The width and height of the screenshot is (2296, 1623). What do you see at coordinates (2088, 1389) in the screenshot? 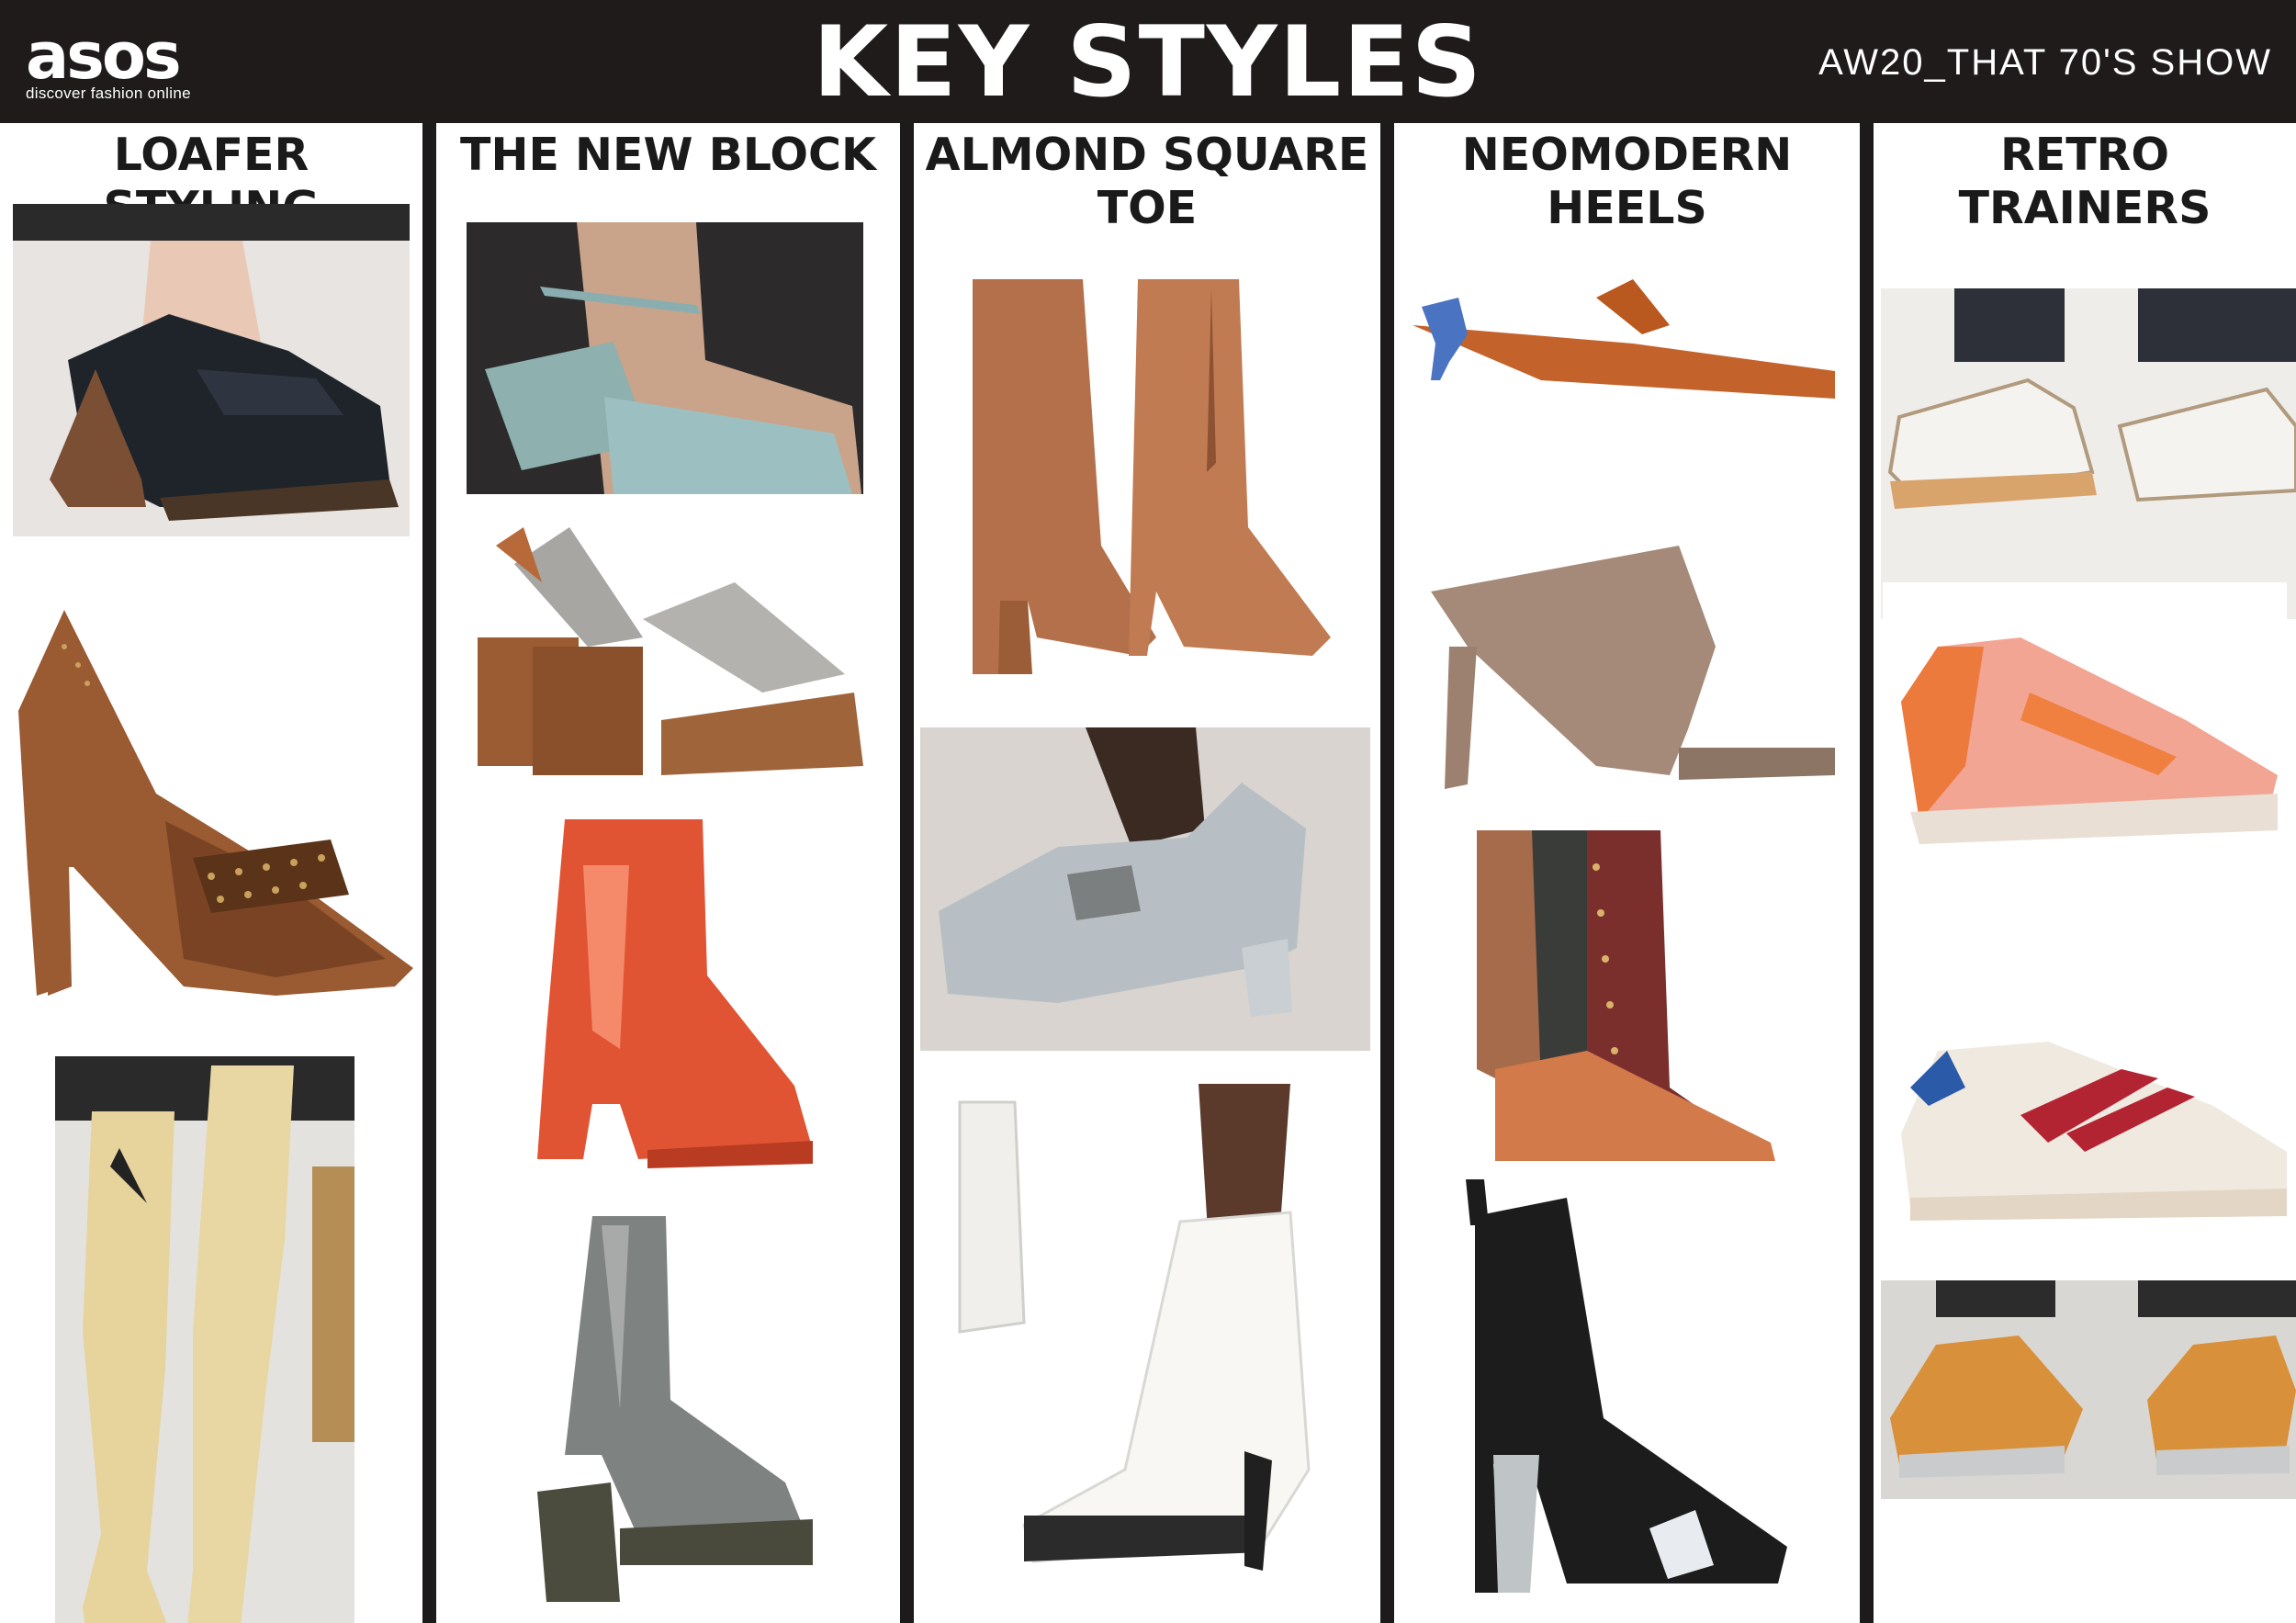
I see `orange-runway-trainers-photo` at bounding box center [2088, 1389].